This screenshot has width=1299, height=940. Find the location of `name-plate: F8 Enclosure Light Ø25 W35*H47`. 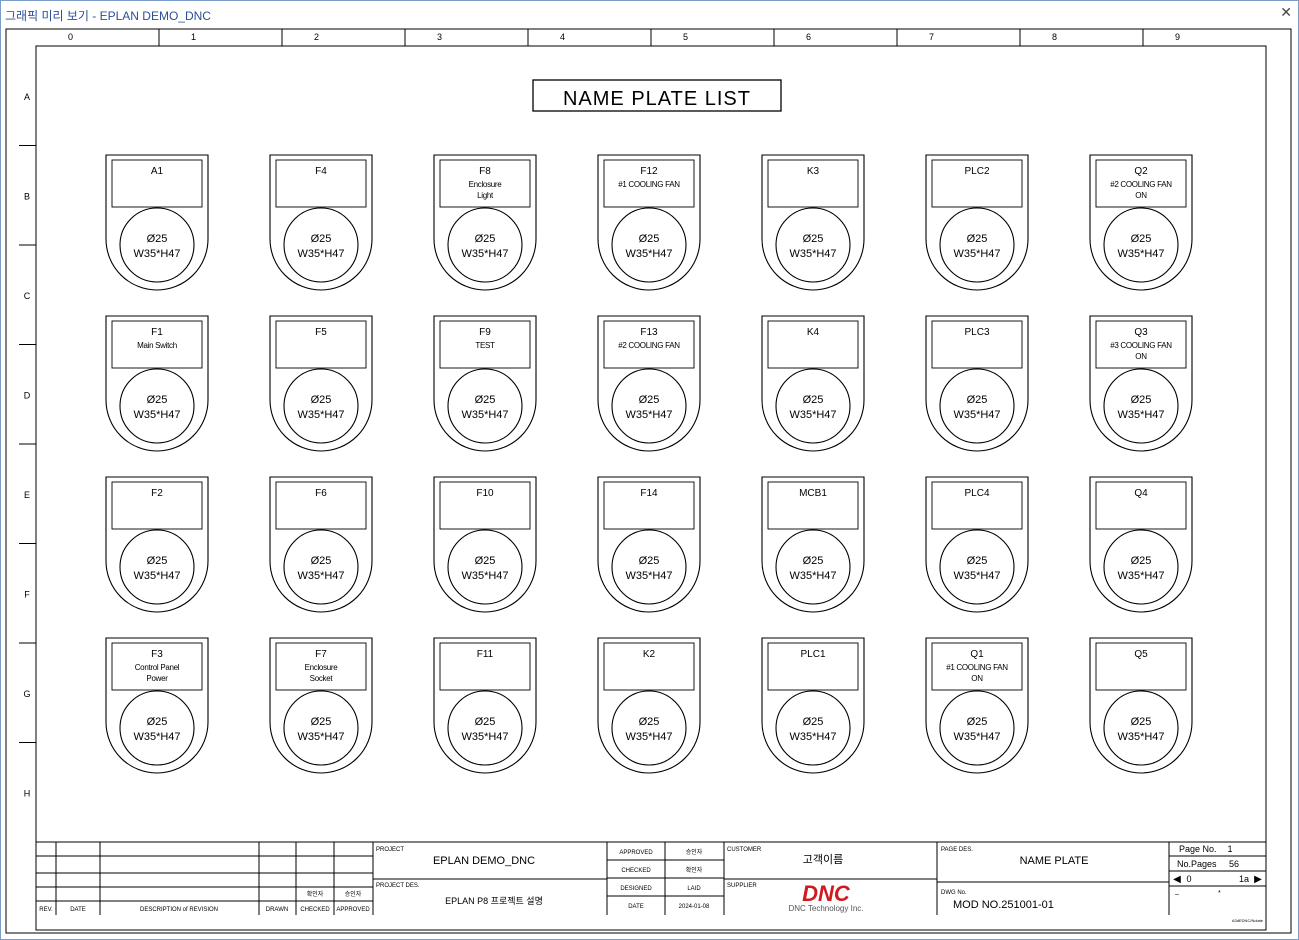

name-plate: F8 Enclosure Light Ø25 W35*H47 is located at coordinates (485, 222).